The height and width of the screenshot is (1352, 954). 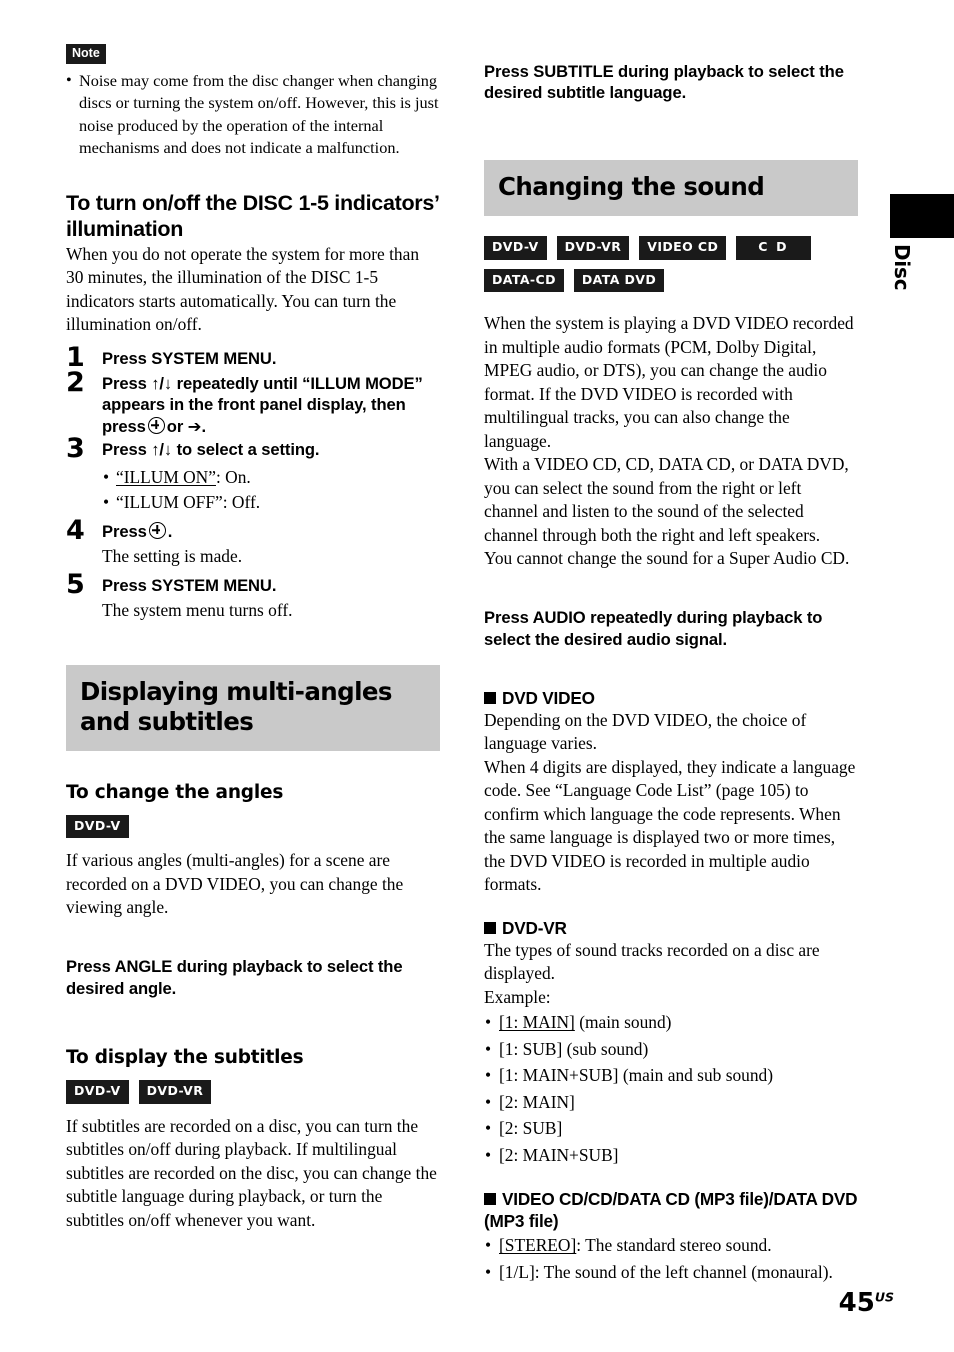 I want to click on page-number: 45US, so click(x=866, y=1303).